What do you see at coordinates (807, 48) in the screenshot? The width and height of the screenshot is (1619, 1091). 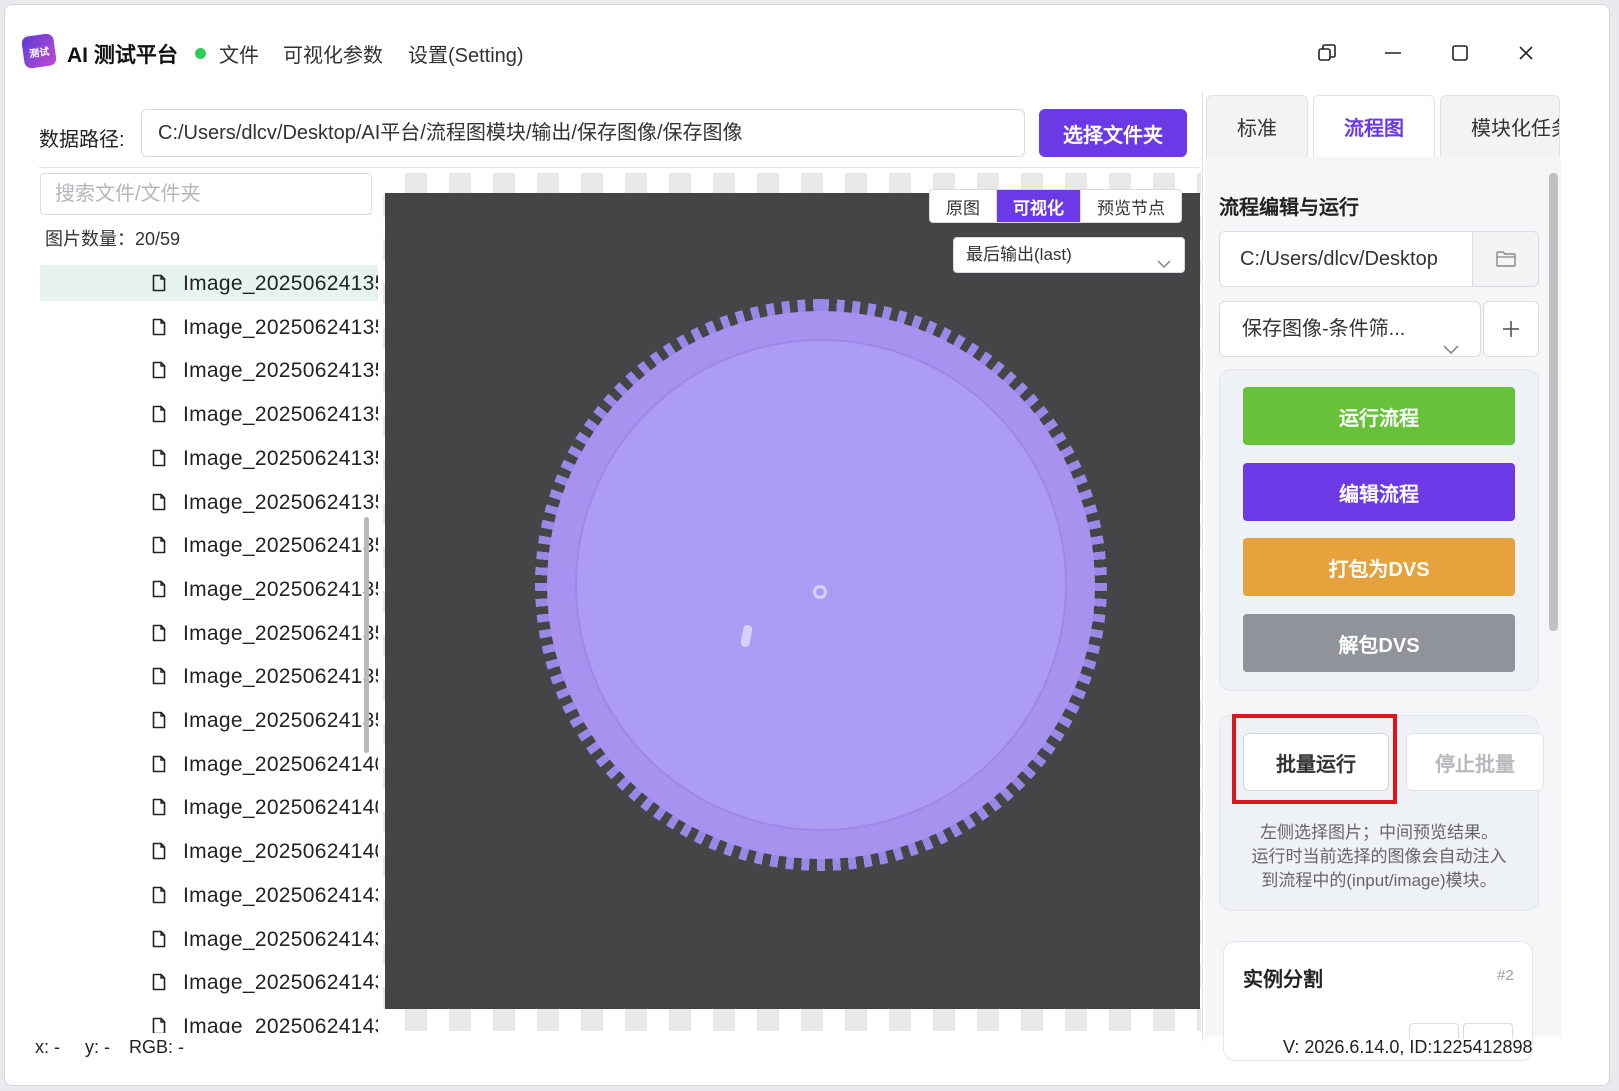 I see `title-bar: 测试 AI 测试平台 文件 可视化参数 设置(Setting)` at bounding box center [807, 48].